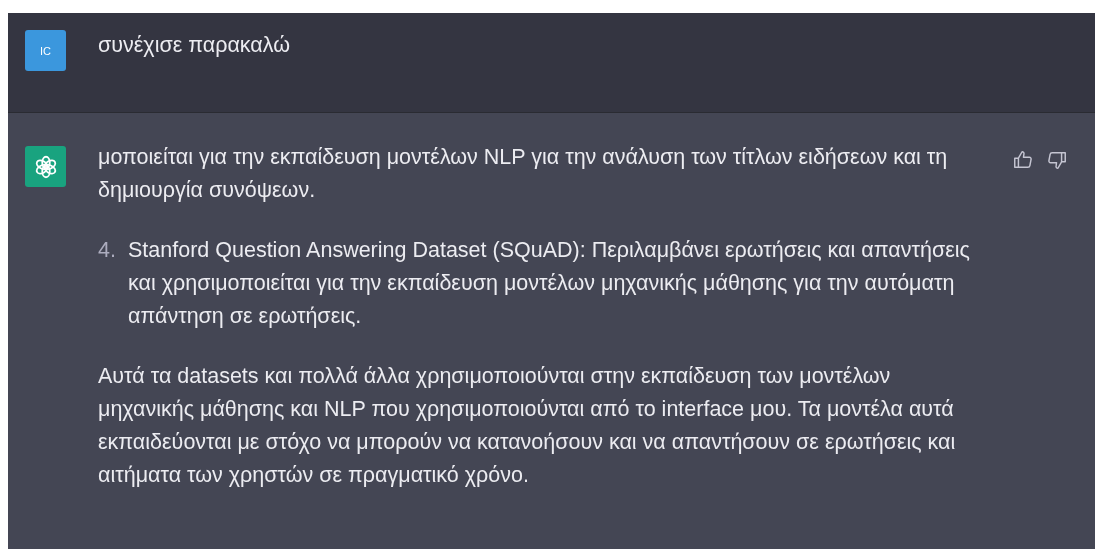 Image resolution: width=1105 pixels, height=549 pixels. I want to click on user-avatar: IC, so click(45, 50).